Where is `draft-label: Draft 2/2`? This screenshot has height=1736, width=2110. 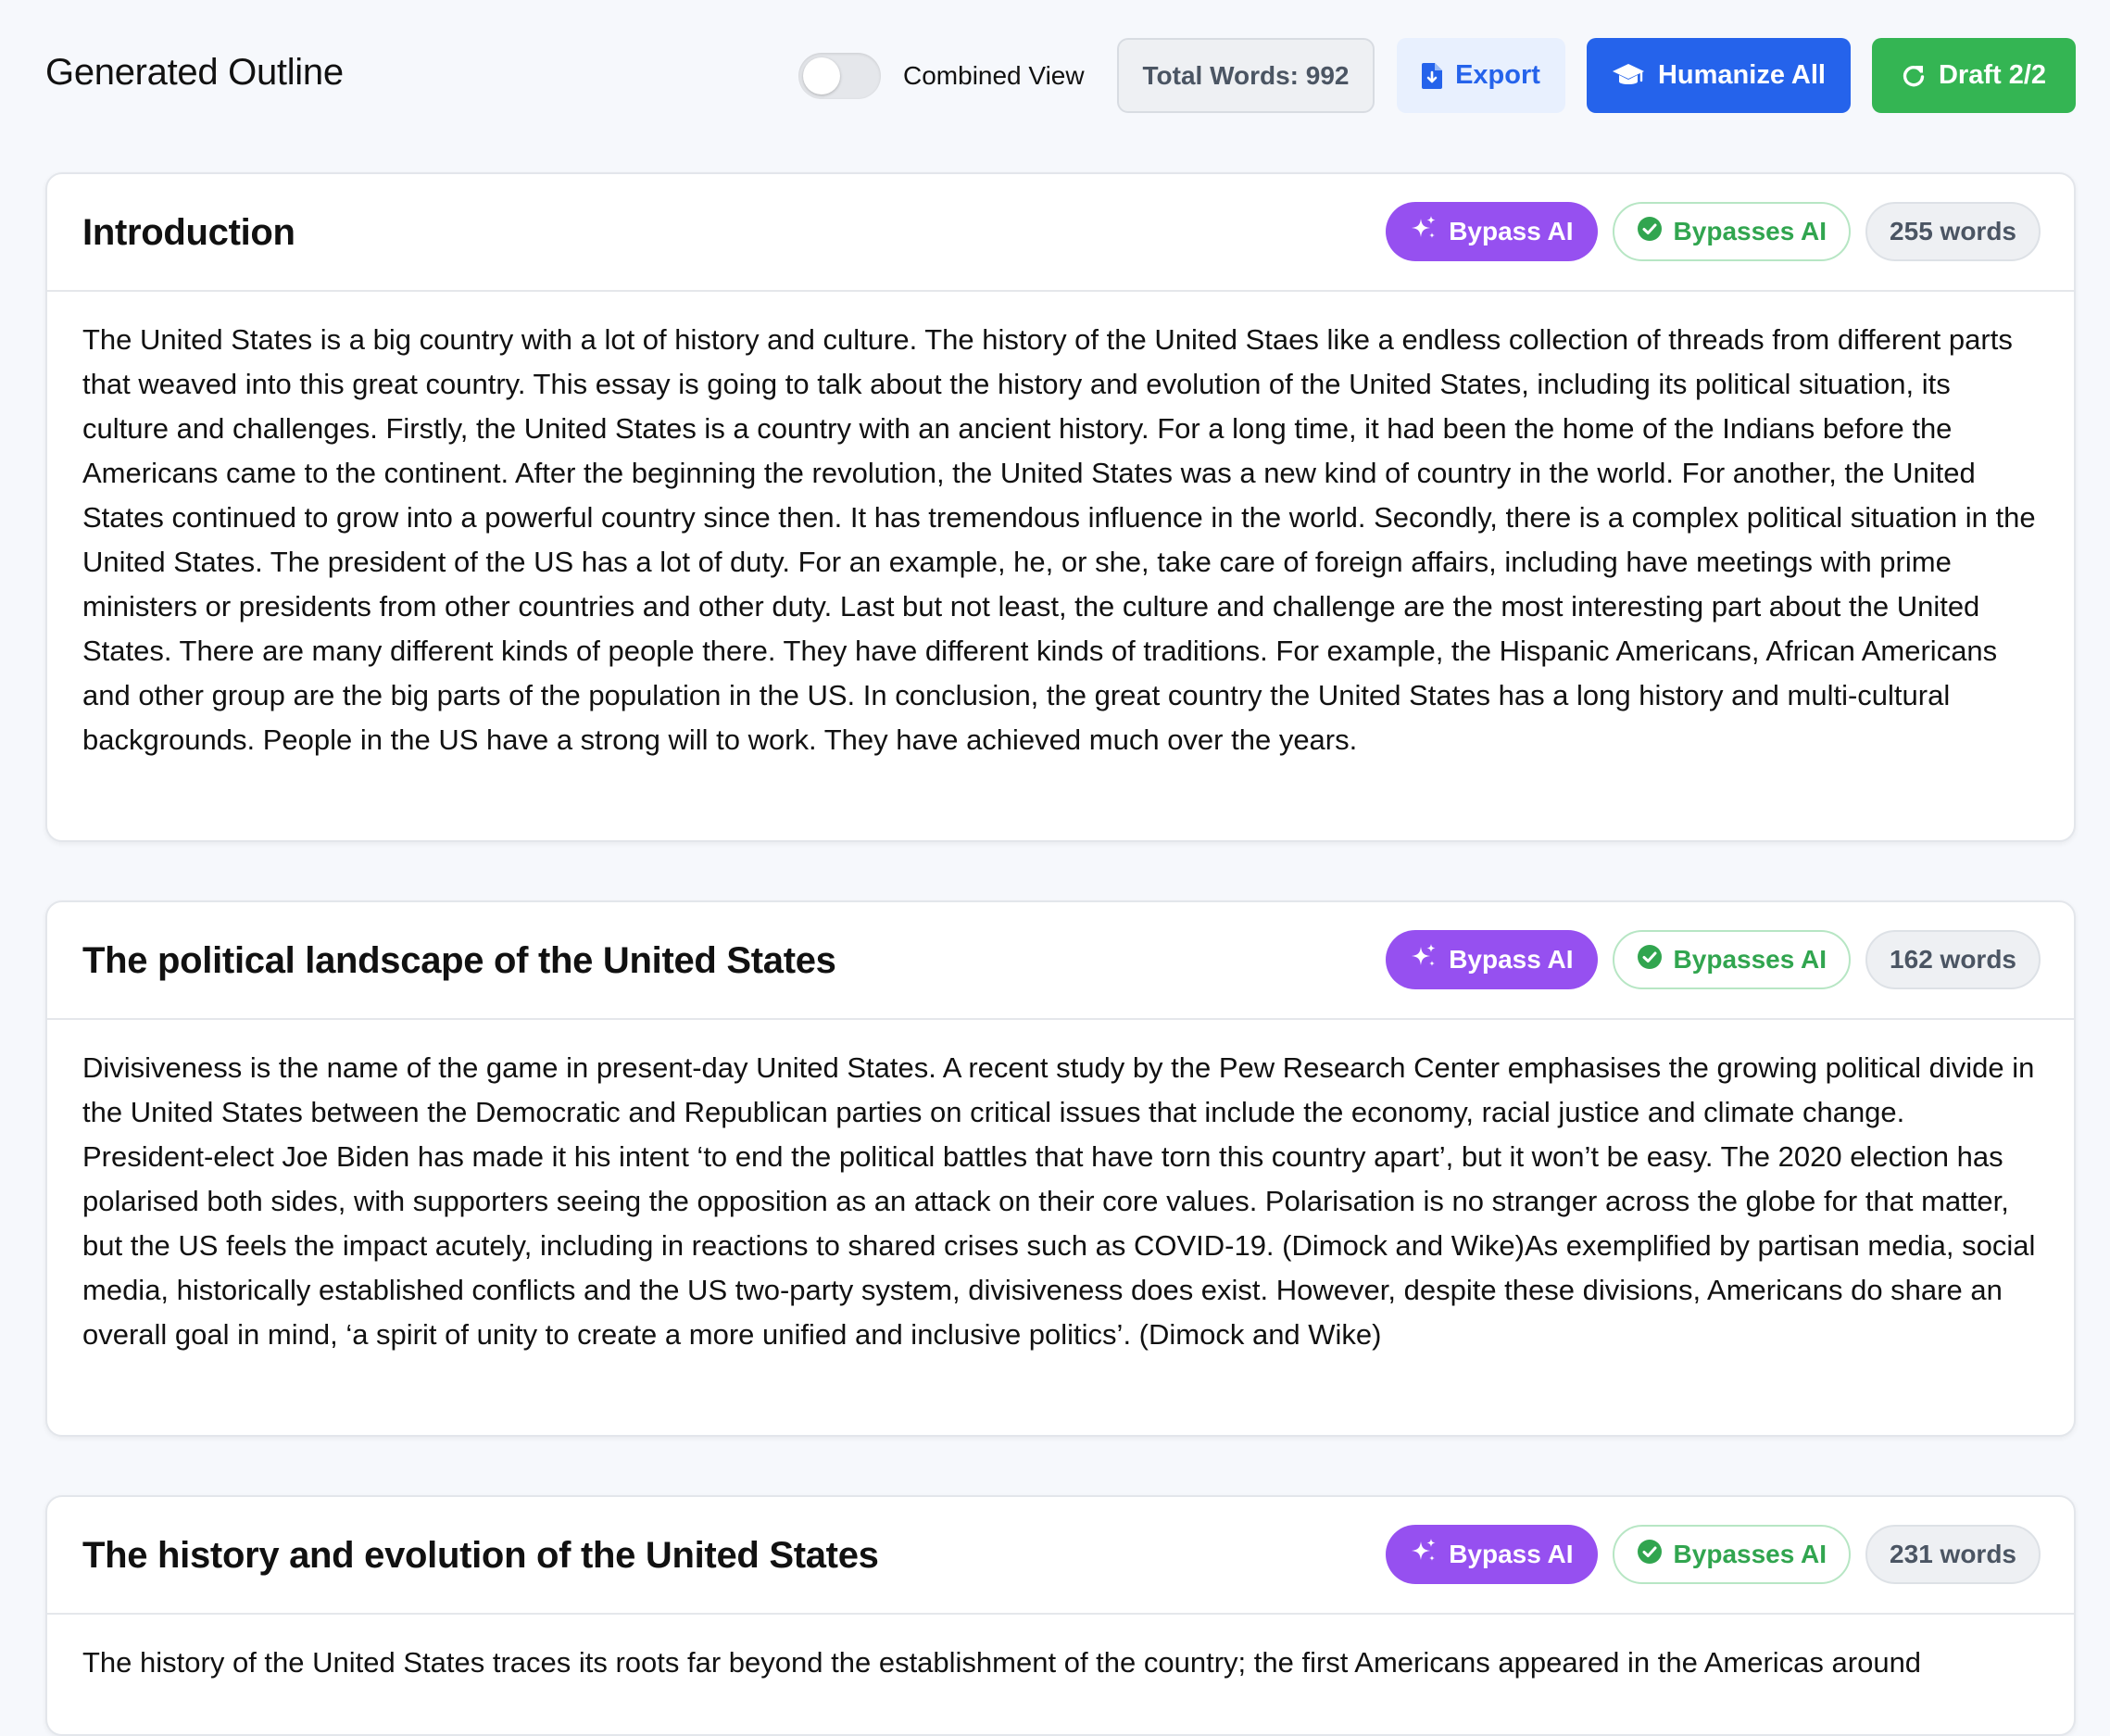
draft-label: Draft 2/2 is located at coordinates (1992, 75).